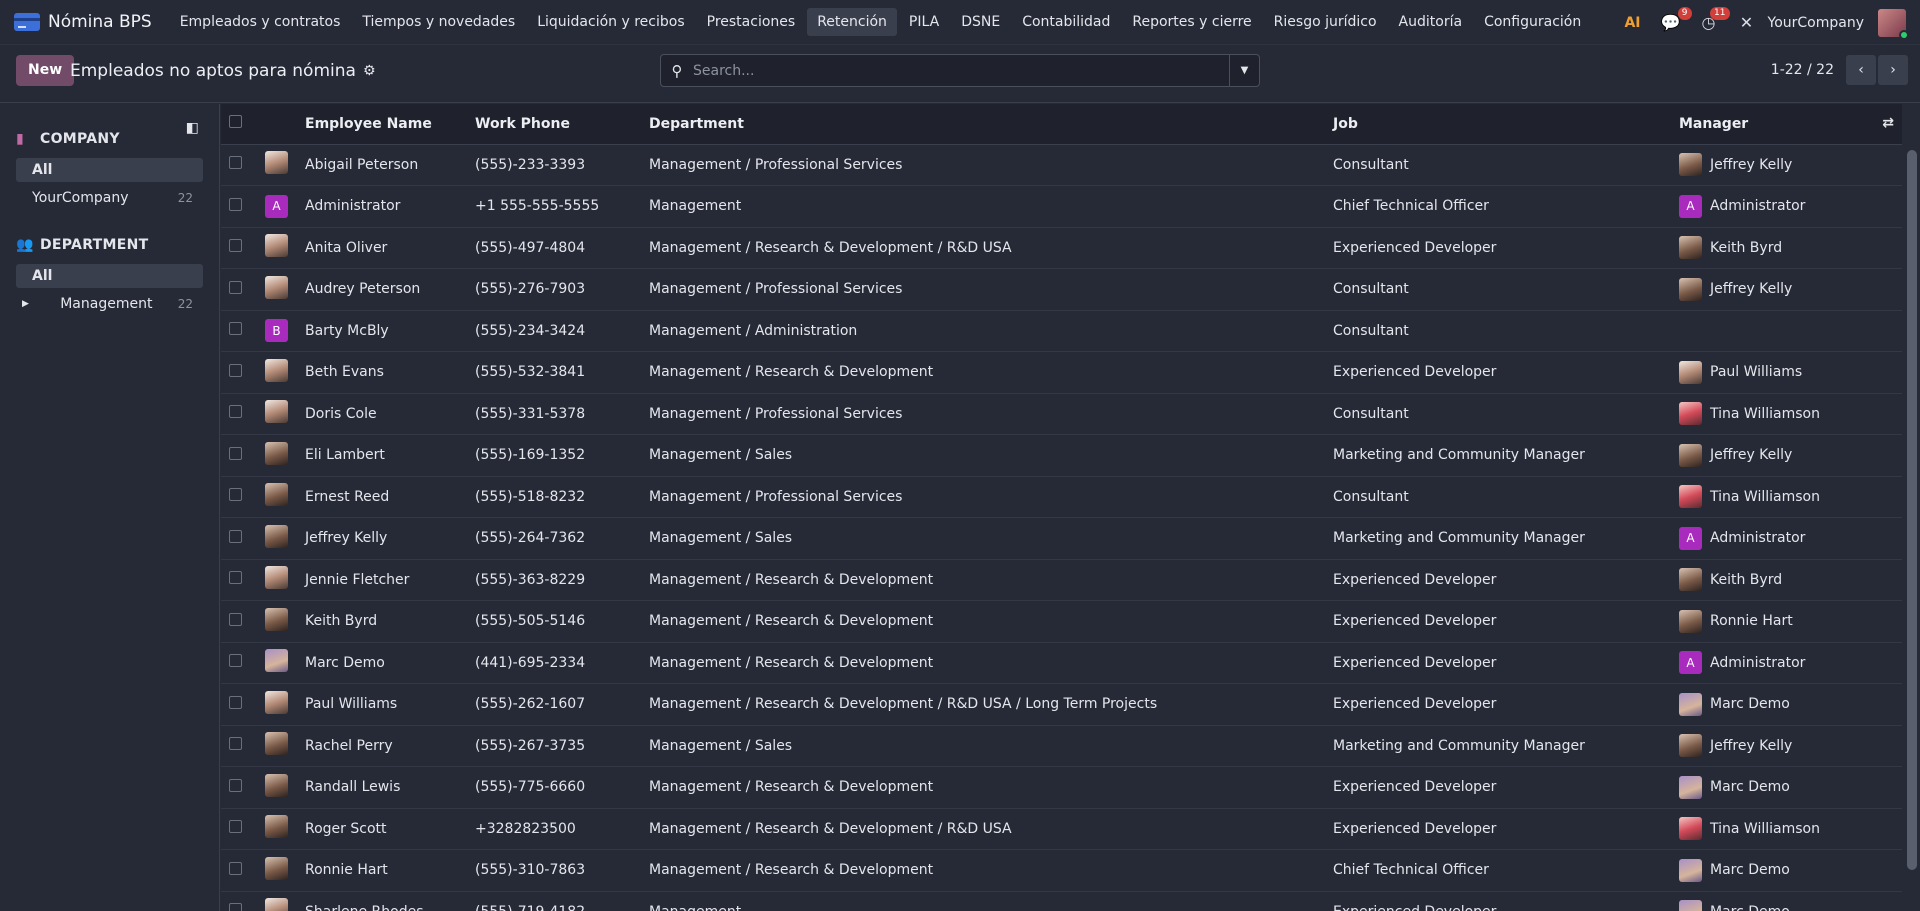  I want to click on caret-right-icon: ▶, so click(25, 304).